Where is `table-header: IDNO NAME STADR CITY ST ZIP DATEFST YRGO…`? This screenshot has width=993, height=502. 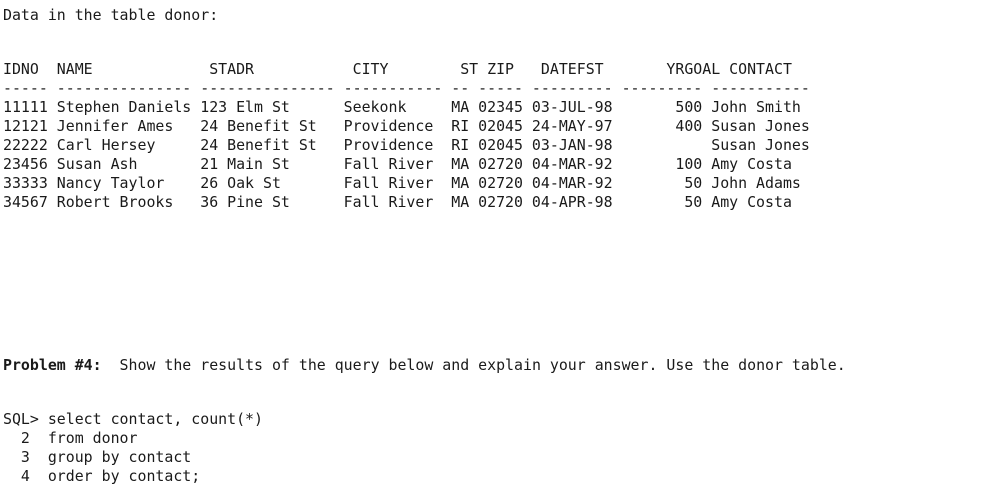
table-header: IDNO NAME STADR CITY ST ZIP DATEFST YRGO… is located at coordinates (397, 69).